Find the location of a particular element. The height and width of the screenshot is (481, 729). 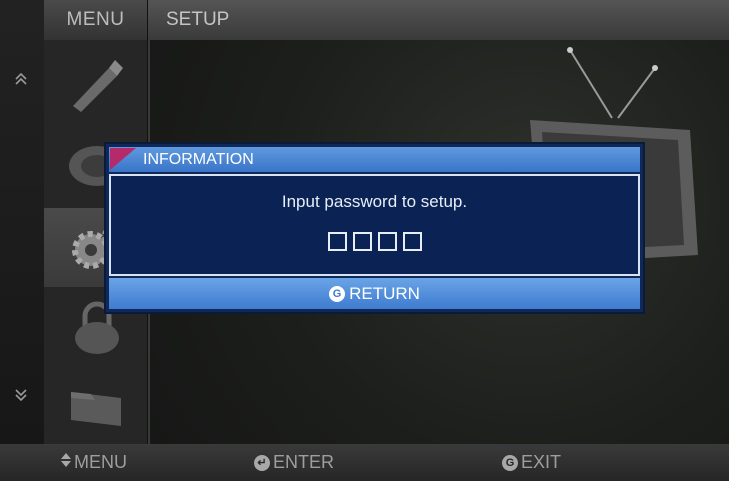

button-guide-bar: MENU ↵ ENTER G EXIT is located at coordinates (364, 462).